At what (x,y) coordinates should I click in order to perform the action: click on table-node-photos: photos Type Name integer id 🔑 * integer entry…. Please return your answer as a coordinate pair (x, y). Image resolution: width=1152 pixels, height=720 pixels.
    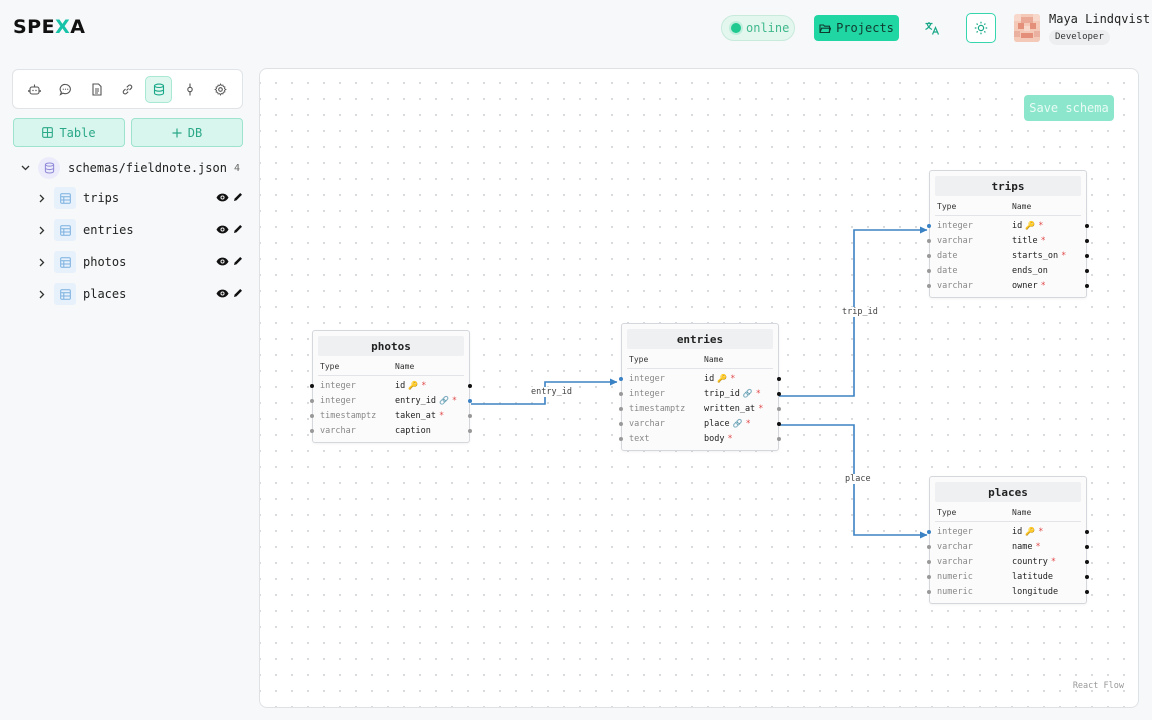
    Looking at the image, I should click on (391, 386).